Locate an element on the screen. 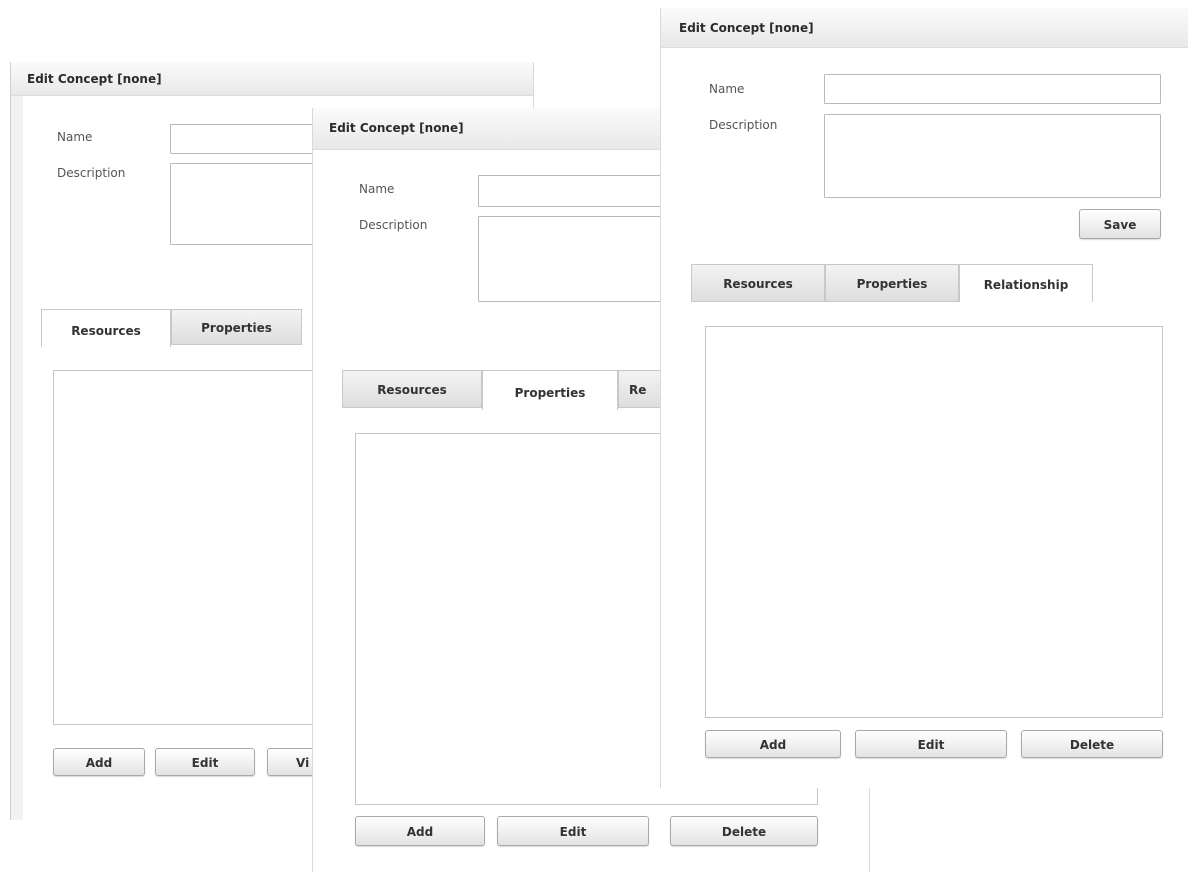  name-input is located at coordinates (992, 89).